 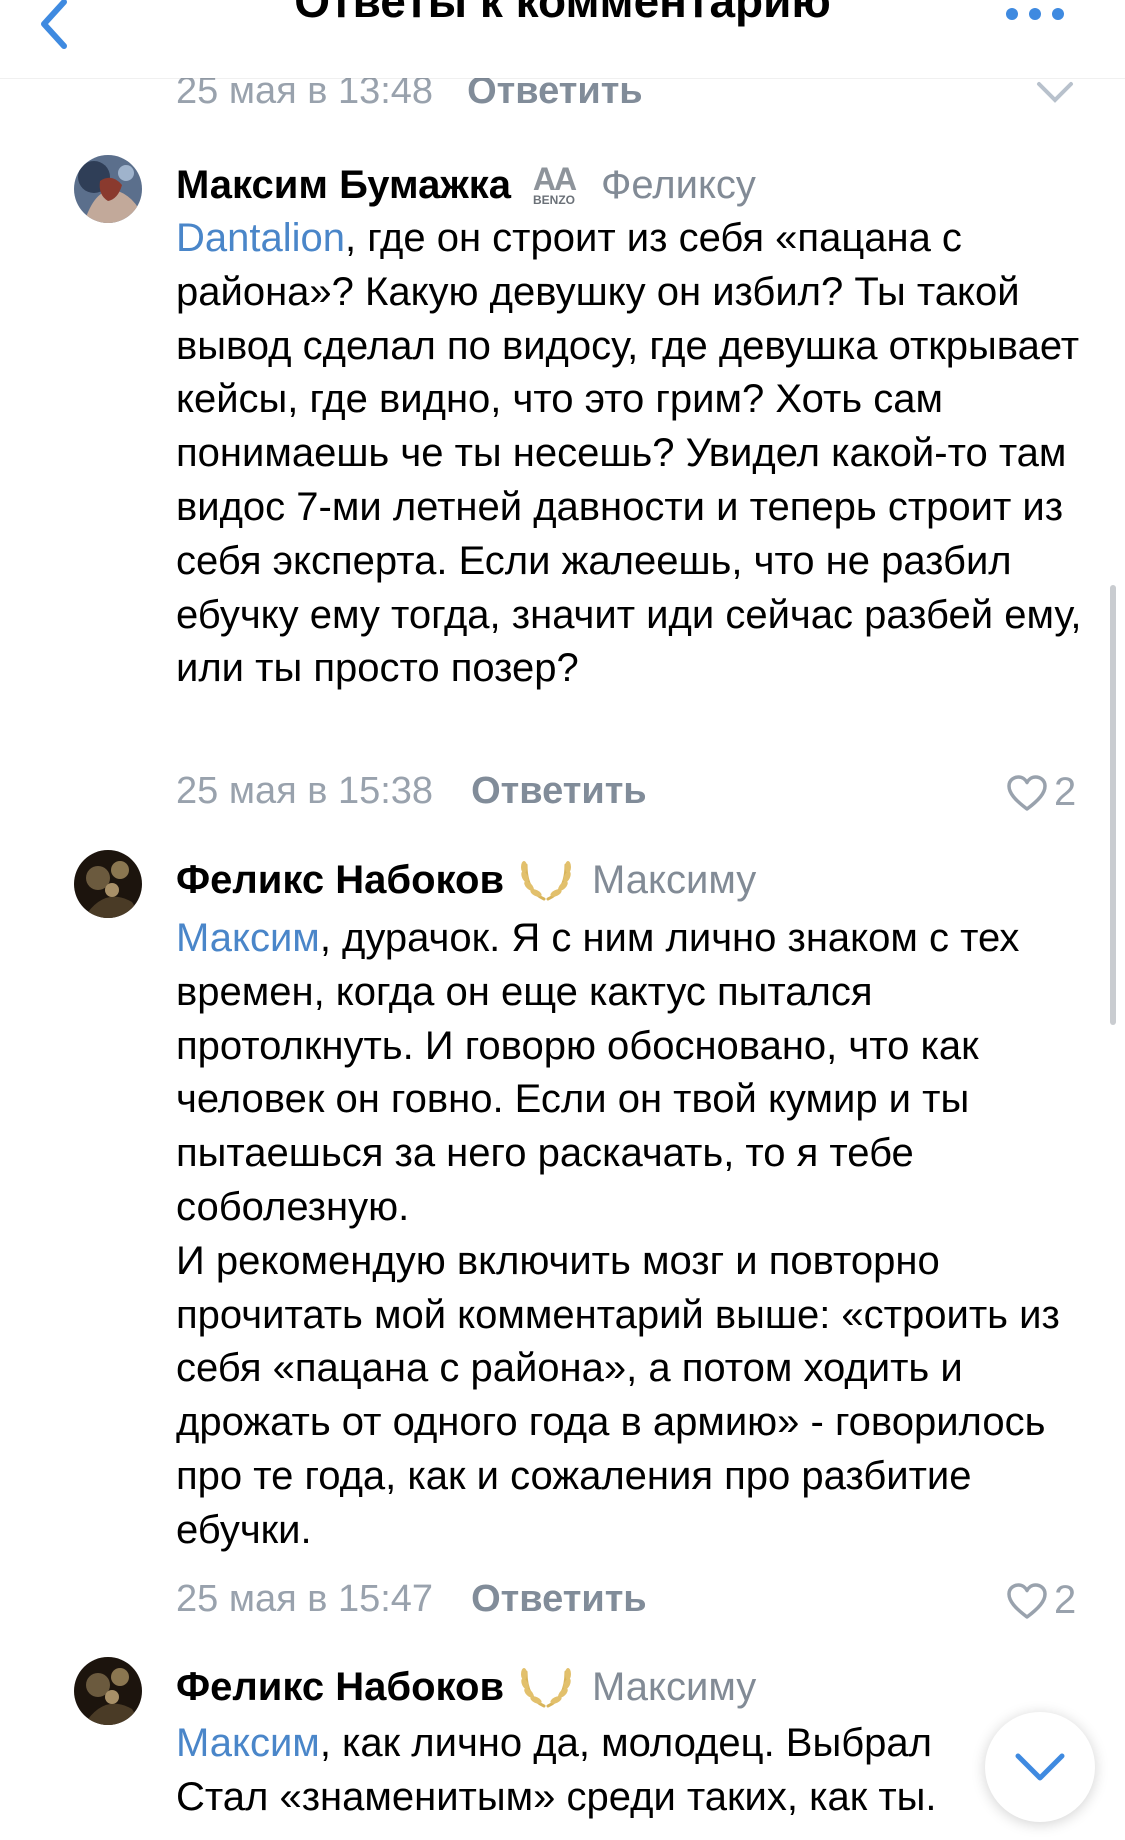 I want to click on comment-date: 25 мая в 15:38, so click(x=305, y=791).